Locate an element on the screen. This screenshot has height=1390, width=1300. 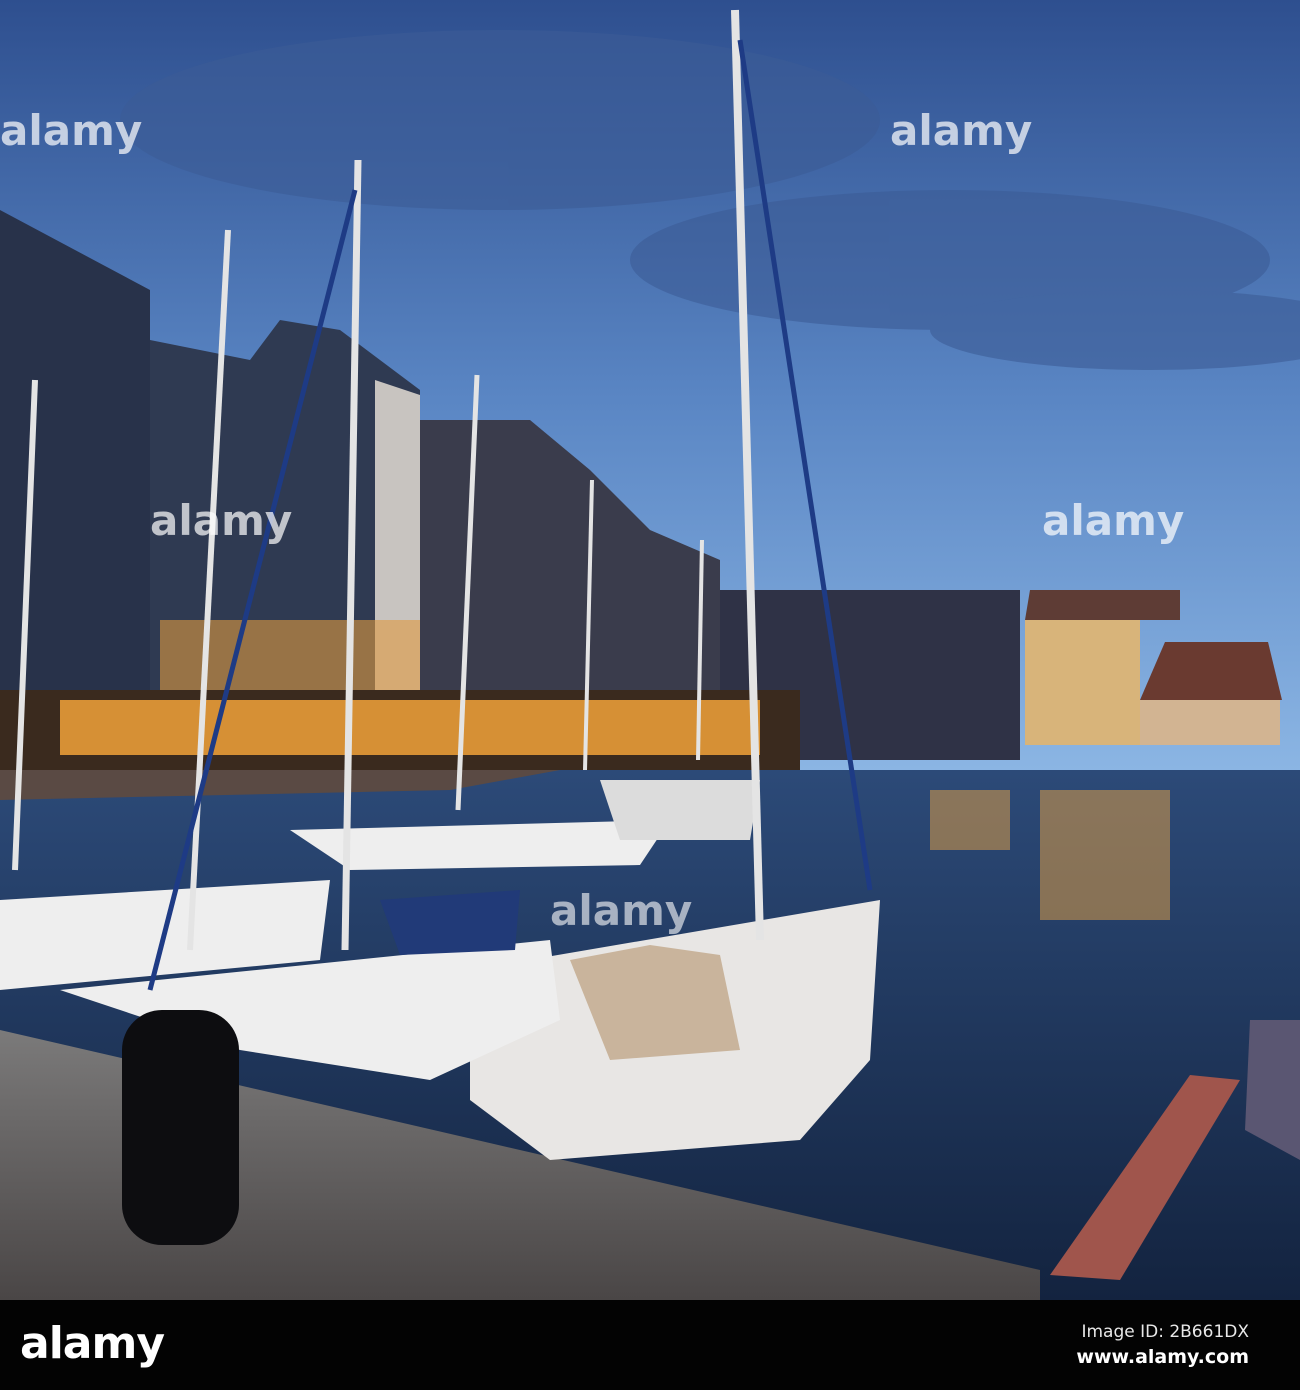
alamy-logo: alamy is located at coordinates (92, 1343).